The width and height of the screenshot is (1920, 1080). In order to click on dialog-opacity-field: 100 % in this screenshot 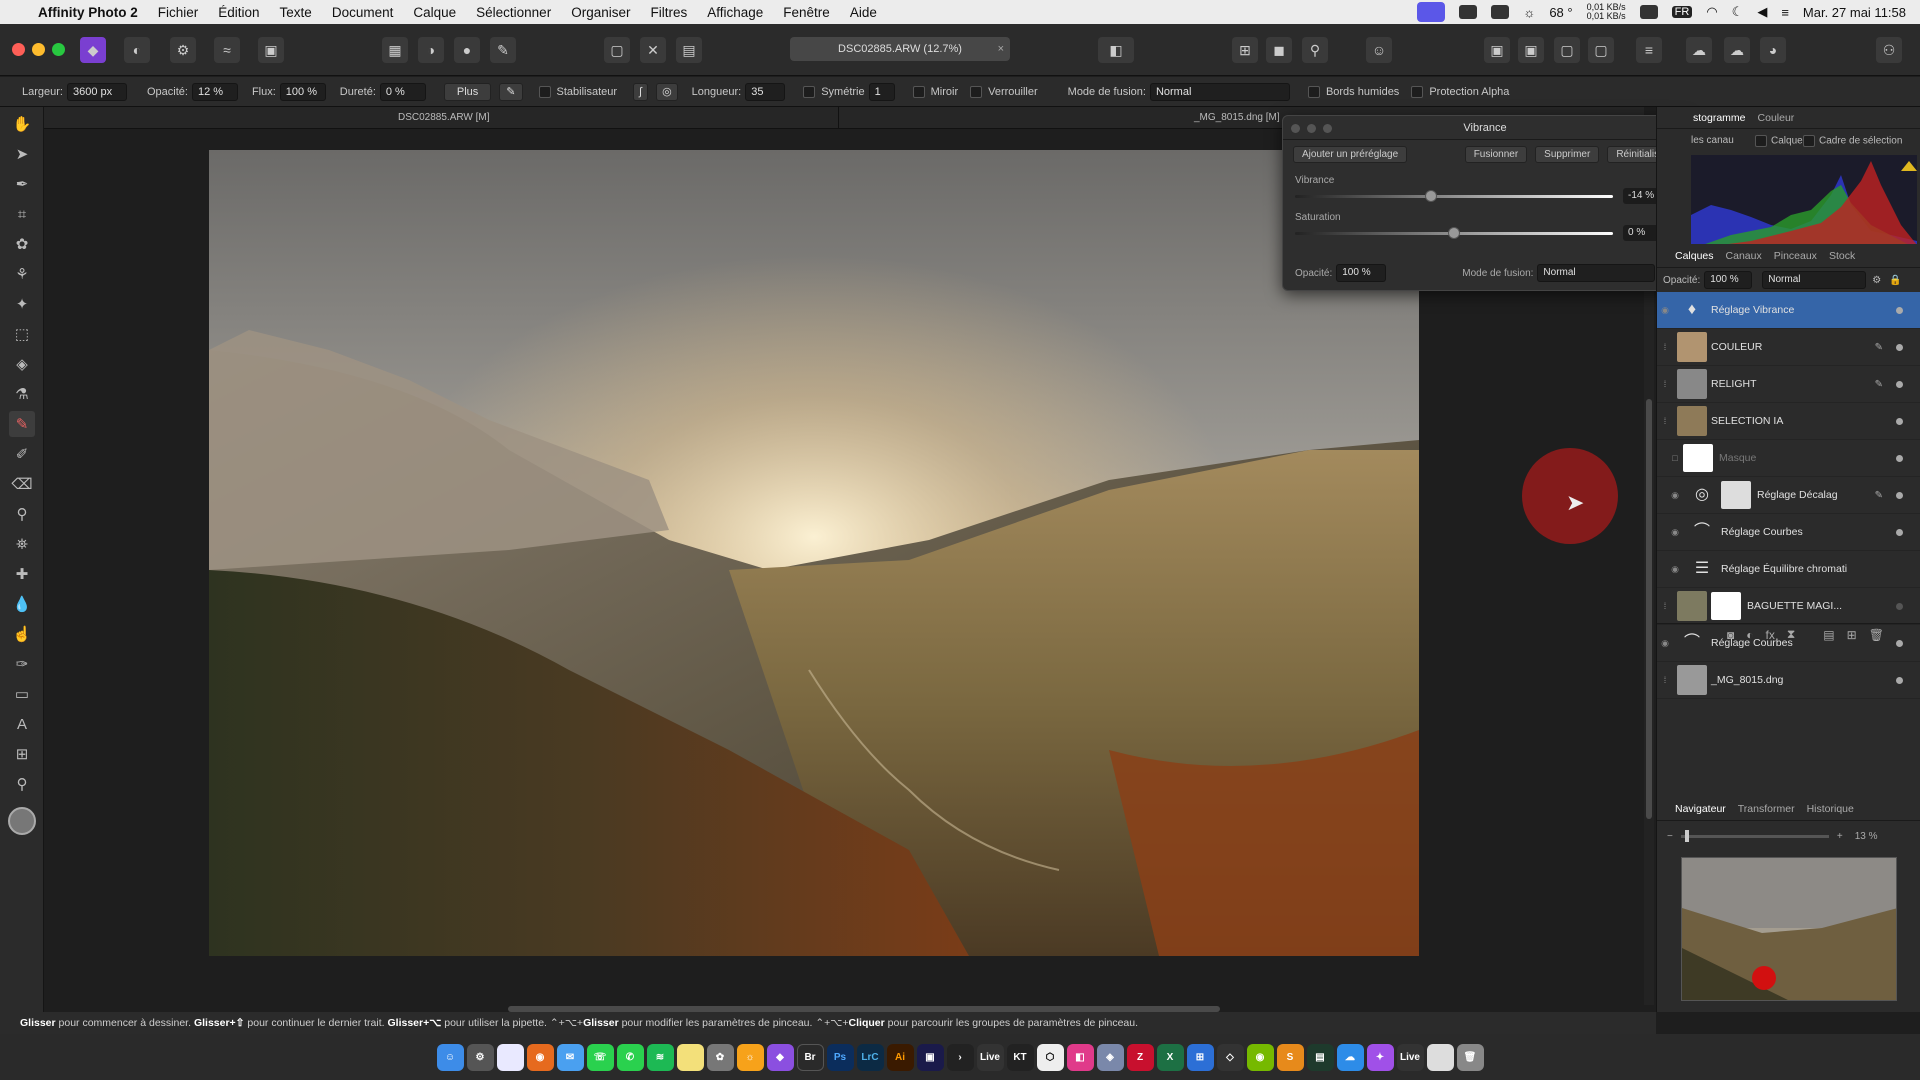, I will do `click(1361, 273)`.